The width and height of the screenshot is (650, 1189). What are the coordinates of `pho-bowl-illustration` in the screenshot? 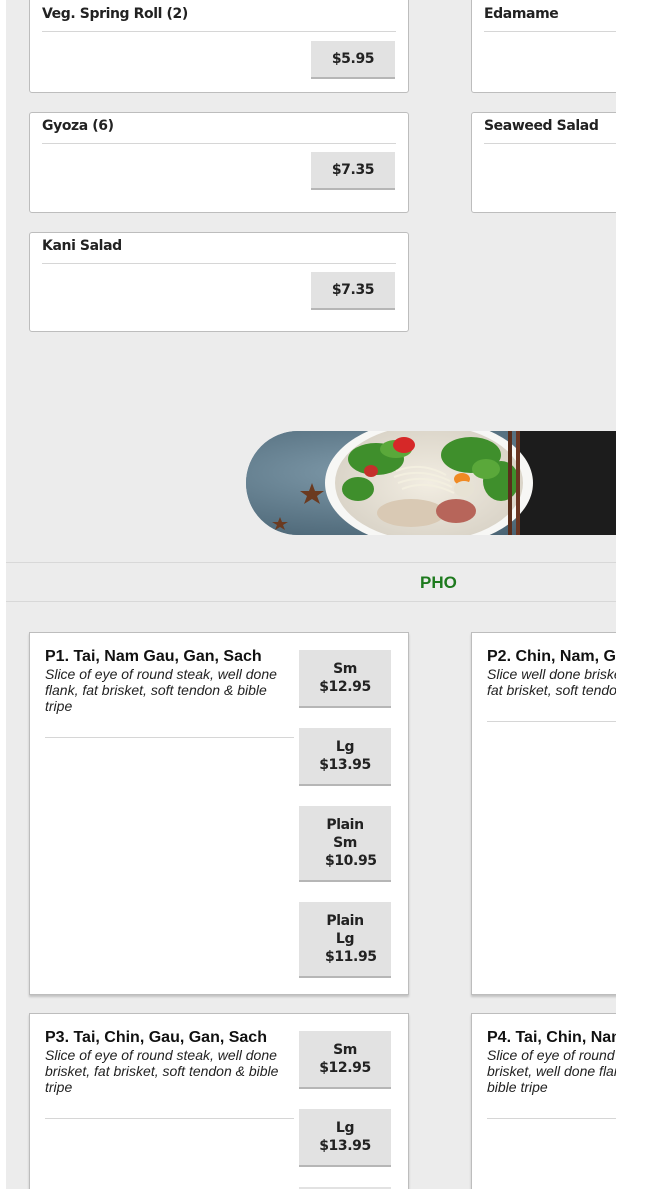 It's located at (431, 483).